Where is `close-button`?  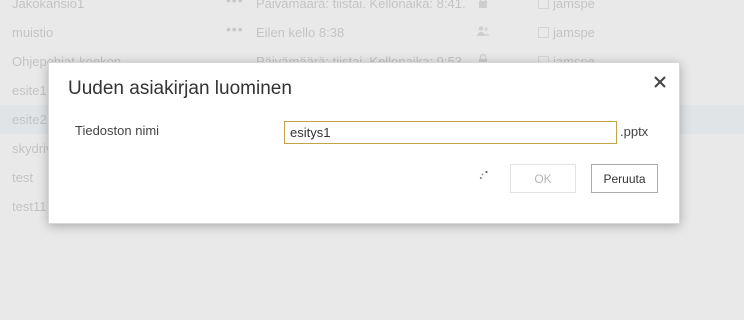
close-button is located at coordinates (660, 82).